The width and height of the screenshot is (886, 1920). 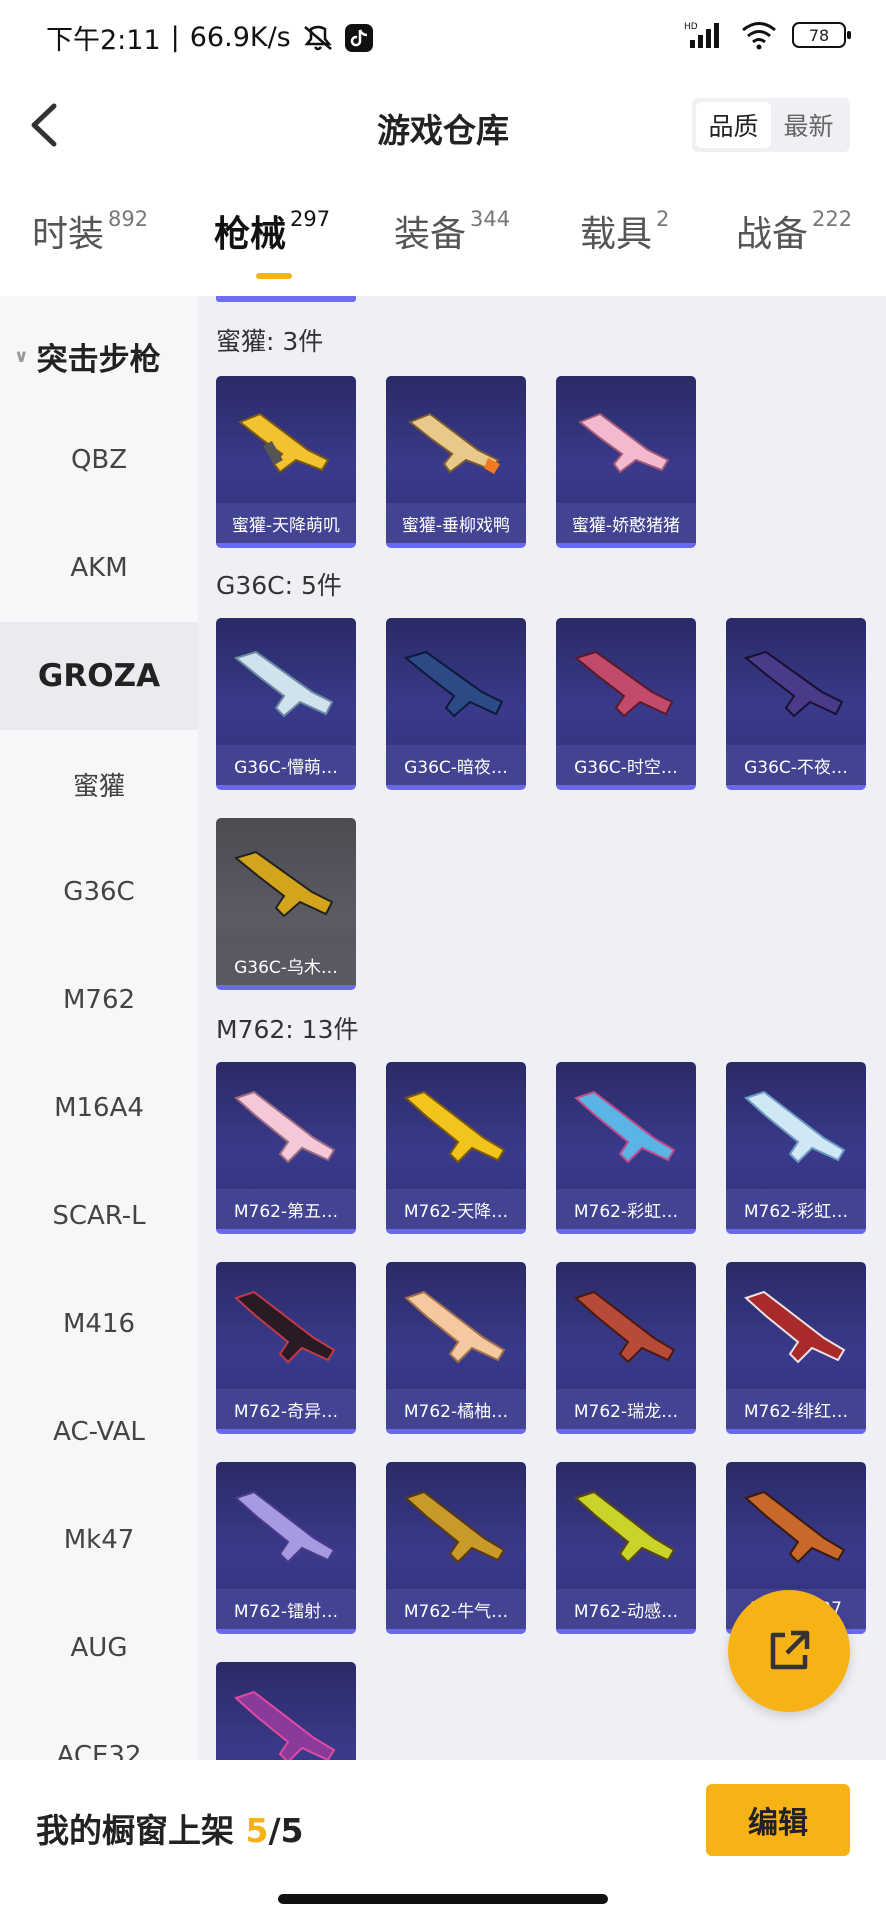 I want to click on tab-label: 战备, so click(x=772, y=234).